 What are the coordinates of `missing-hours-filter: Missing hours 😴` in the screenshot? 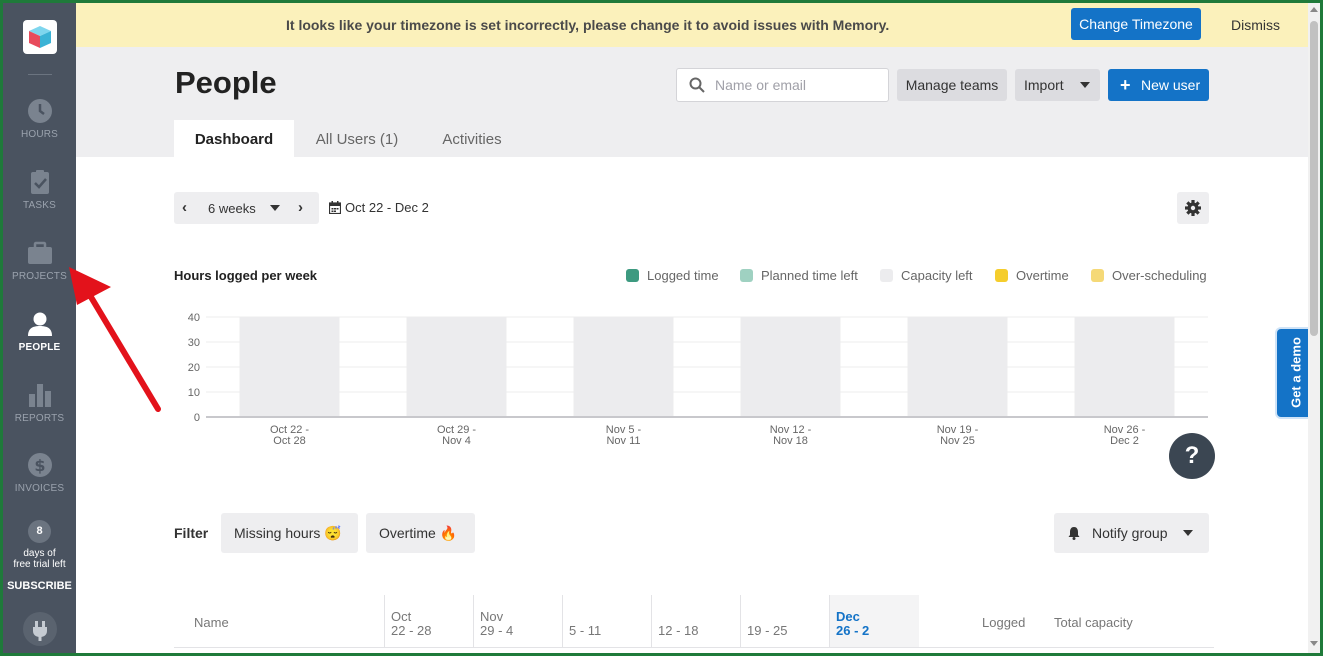 It's located at (289, 533).